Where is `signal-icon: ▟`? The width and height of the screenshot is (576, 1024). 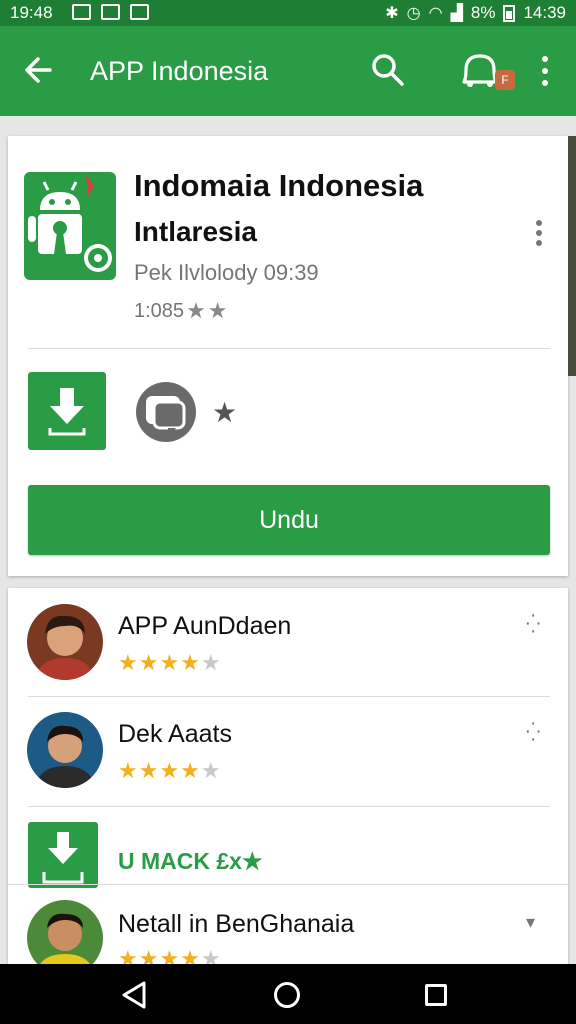
signal-icon: ▟ is located at coordinates (456, 13).